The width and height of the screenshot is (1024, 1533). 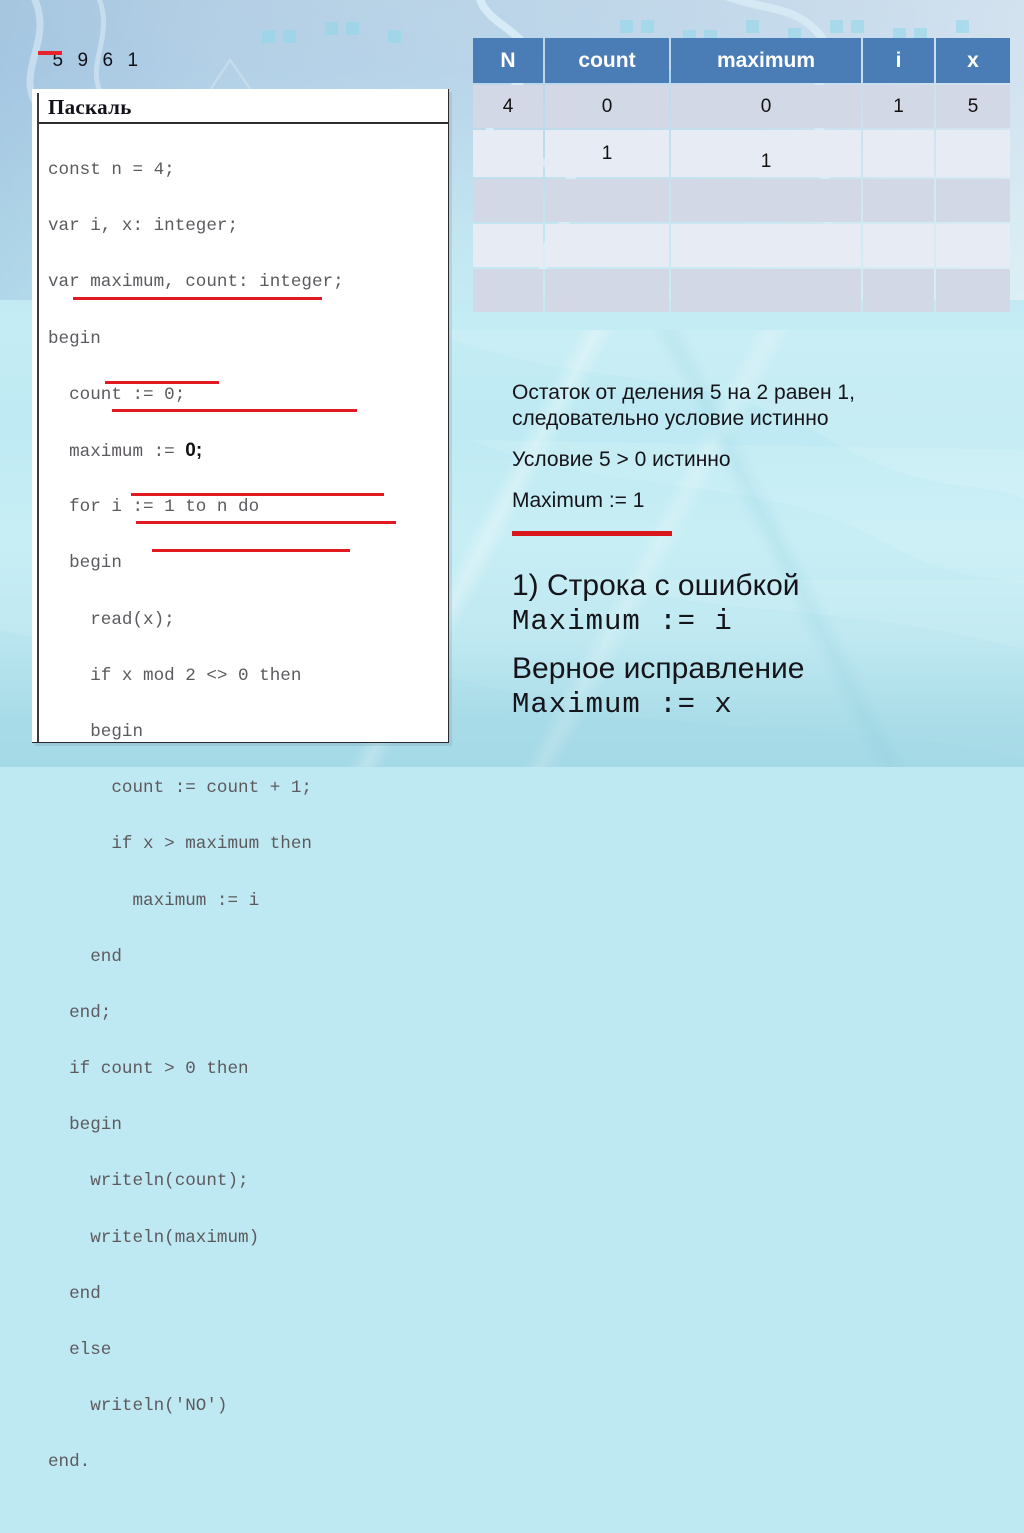 What do you see at coordinates (656, 585) in the screenshot?
I see `error-line-heading: 1) Строка с ошибкой` at bounding box center [656, 585].